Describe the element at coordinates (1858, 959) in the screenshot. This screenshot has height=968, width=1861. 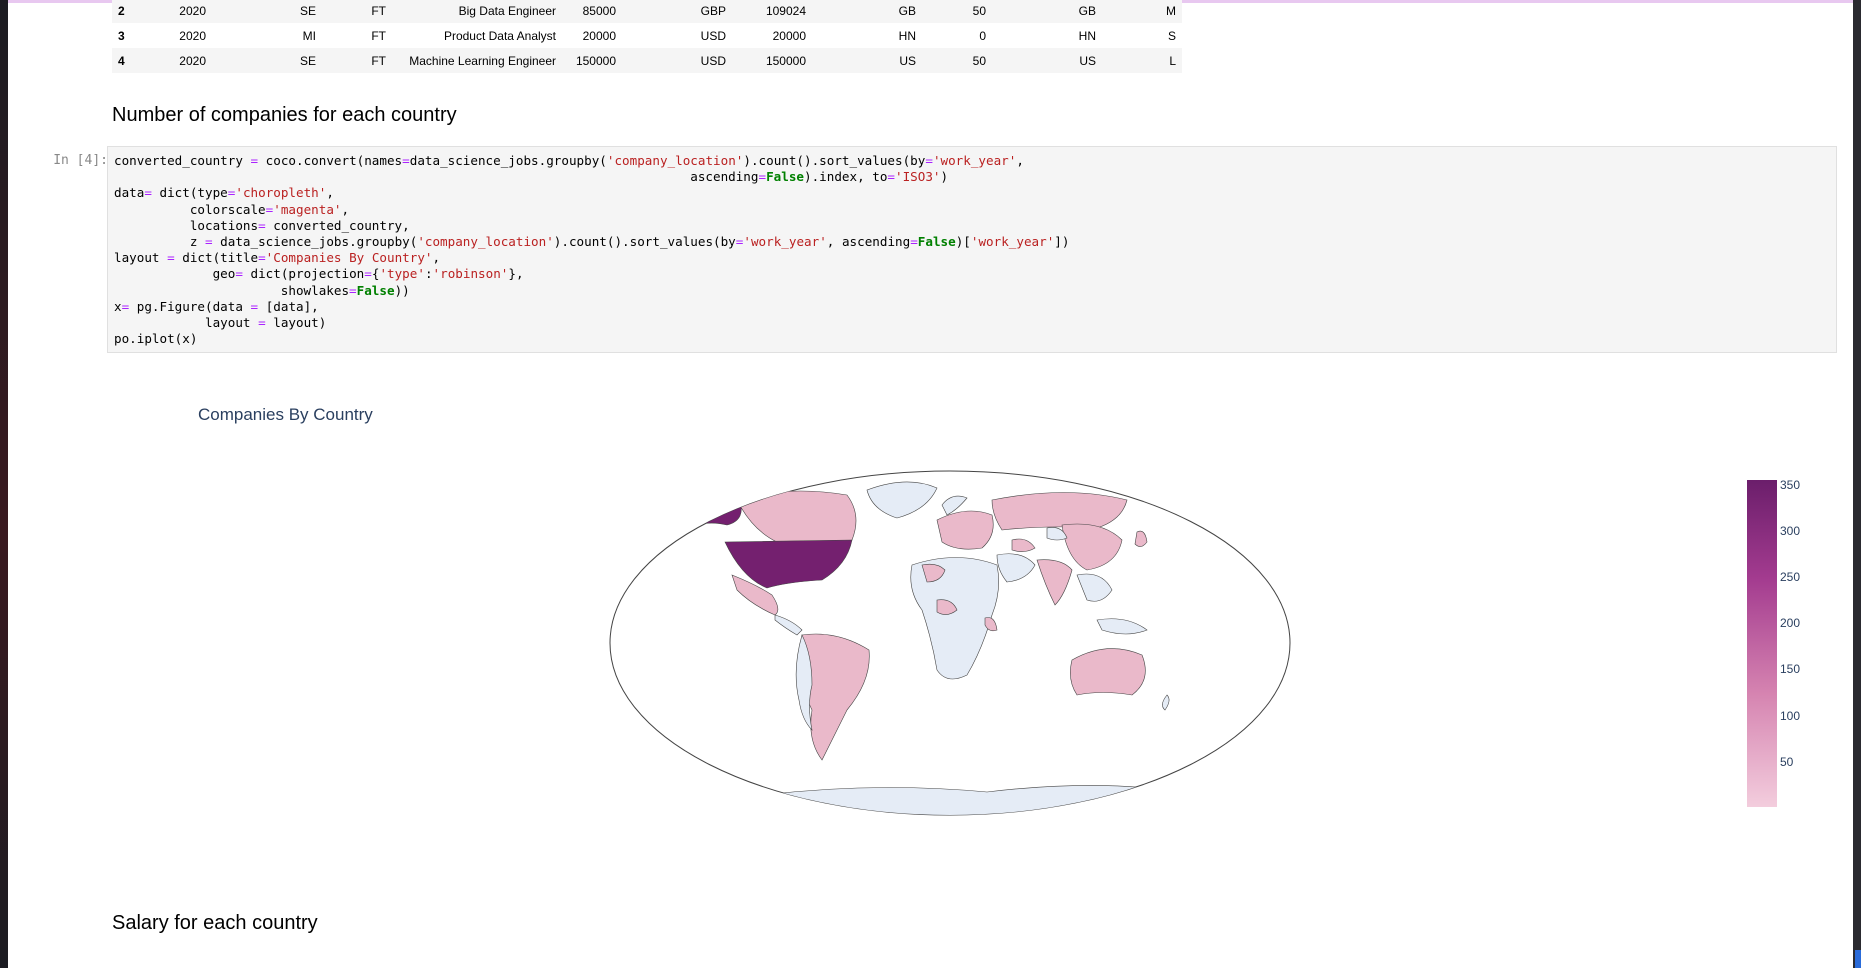
I see `scroll-marker` at that location.